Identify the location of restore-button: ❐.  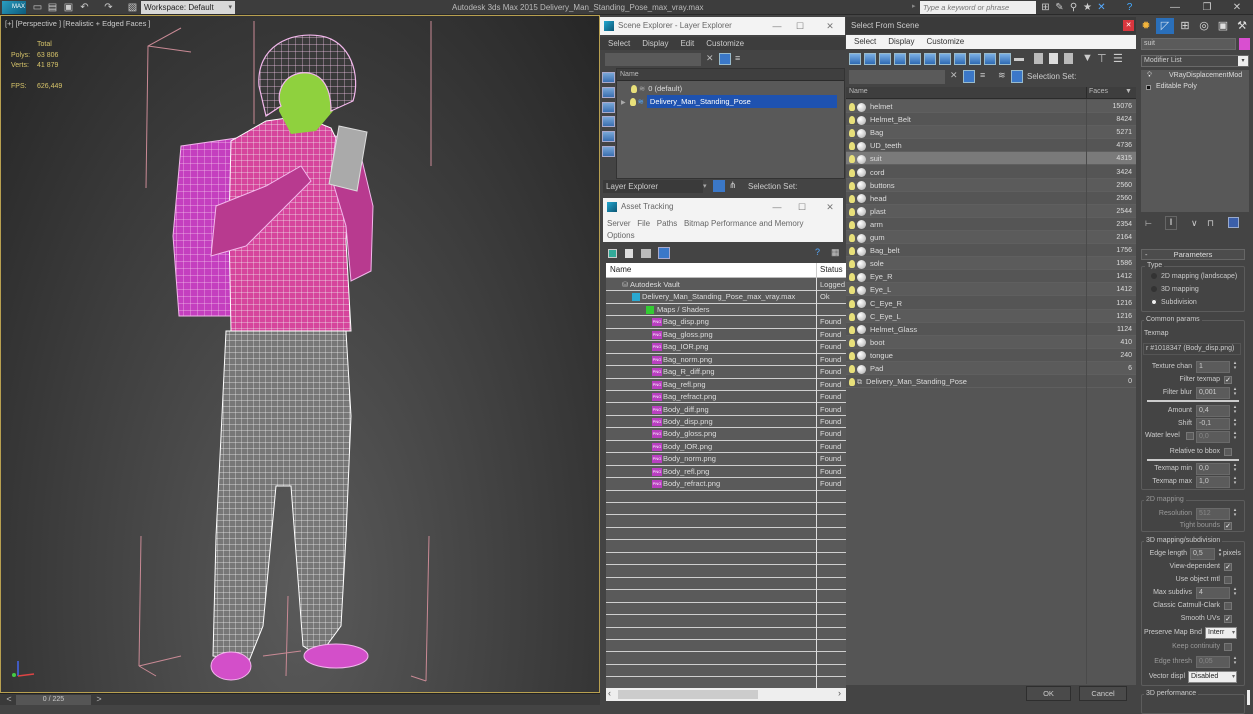
(1207, 7).